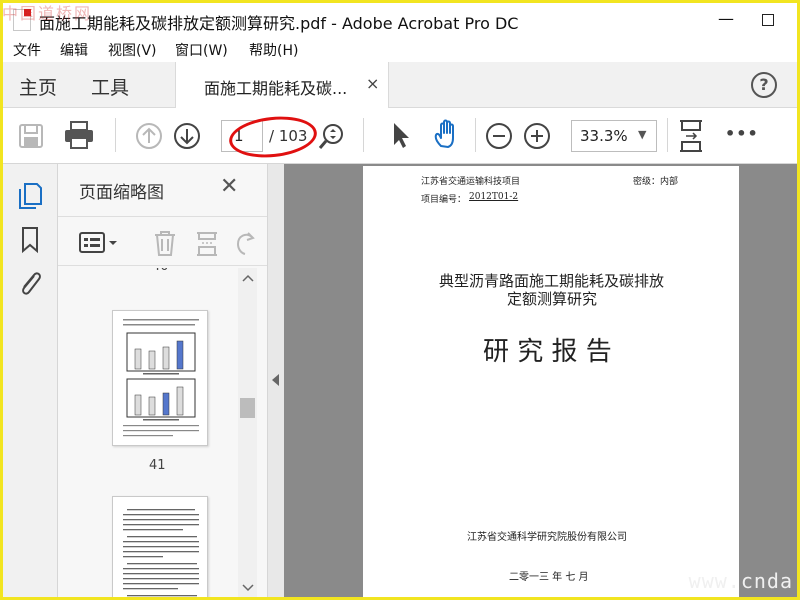 This screenshot has height=600, width=800. What do you see at coordinates (537, 136) in the screenshot?
I see `zoom-in-icon` at bounding box center [537, 136].